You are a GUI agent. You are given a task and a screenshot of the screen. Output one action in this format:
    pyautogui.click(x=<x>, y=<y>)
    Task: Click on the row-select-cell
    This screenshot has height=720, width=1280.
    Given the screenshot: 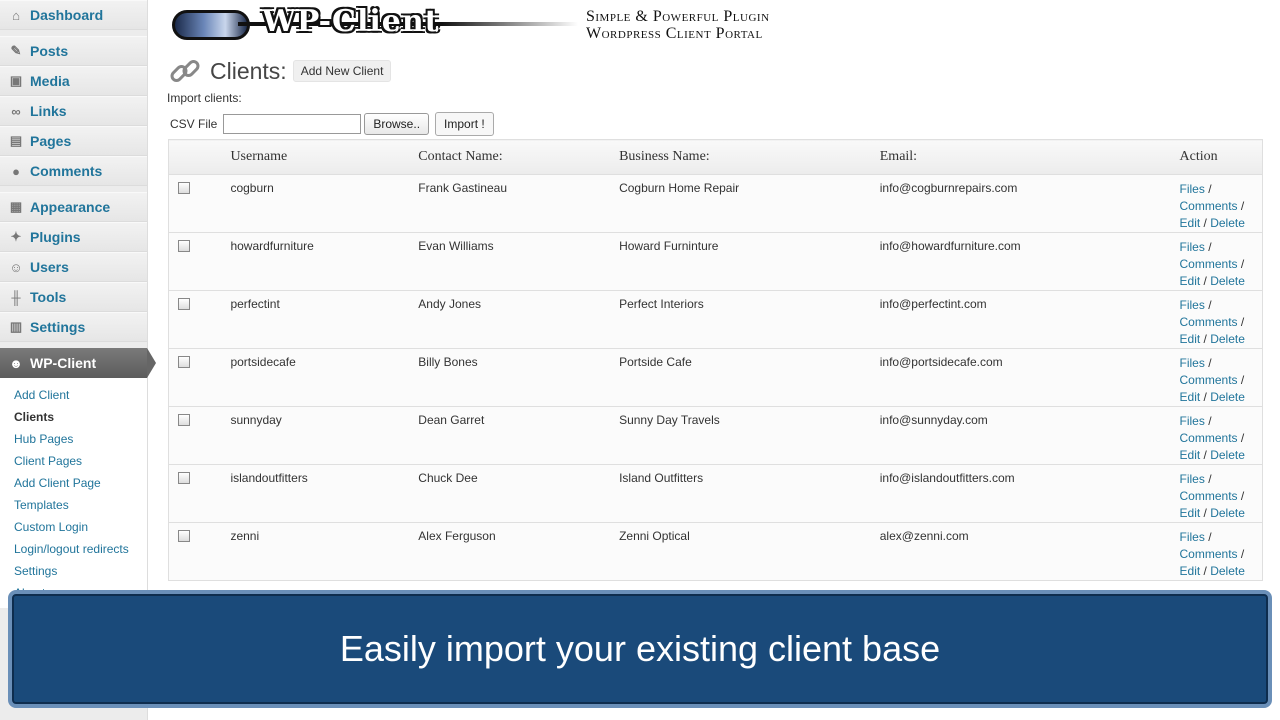 What is the action you would take?
    pyautogui.click(x=199, y=377)
    